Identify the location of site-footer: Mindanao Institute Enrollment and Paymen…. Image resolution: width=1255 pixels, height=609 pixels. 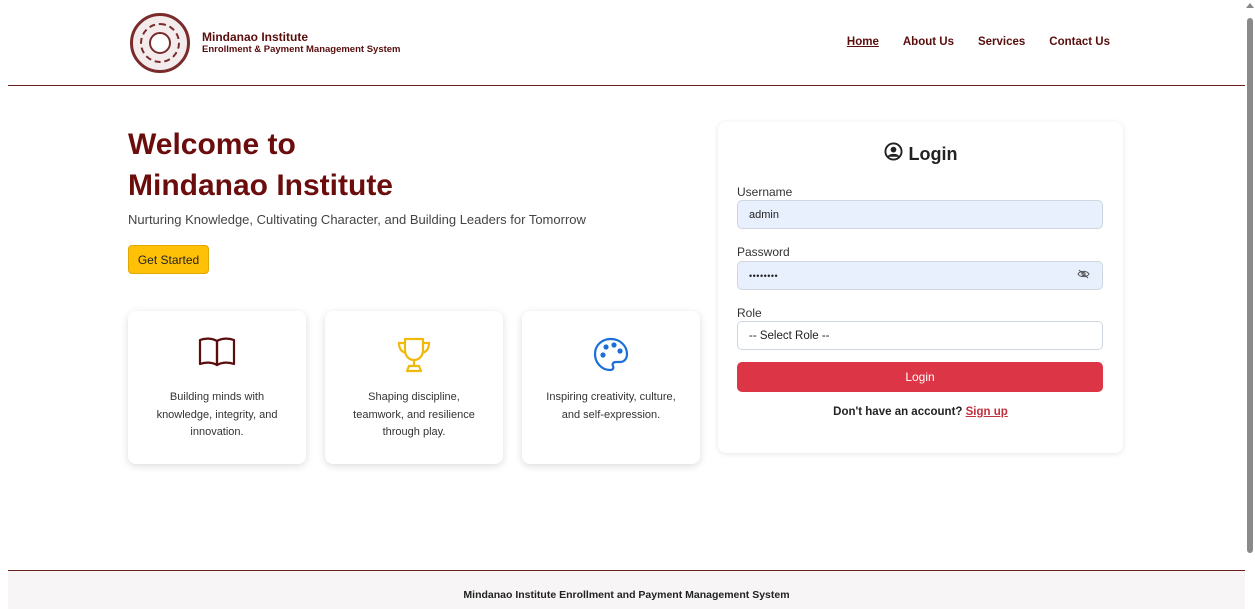
(626, 589).